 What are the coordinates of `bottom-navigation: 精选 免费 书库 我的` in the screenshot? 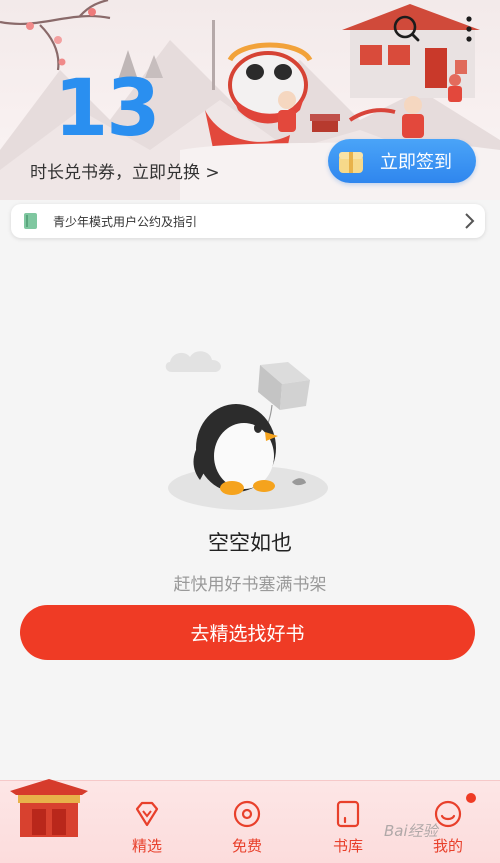 It's located at (250, 821).